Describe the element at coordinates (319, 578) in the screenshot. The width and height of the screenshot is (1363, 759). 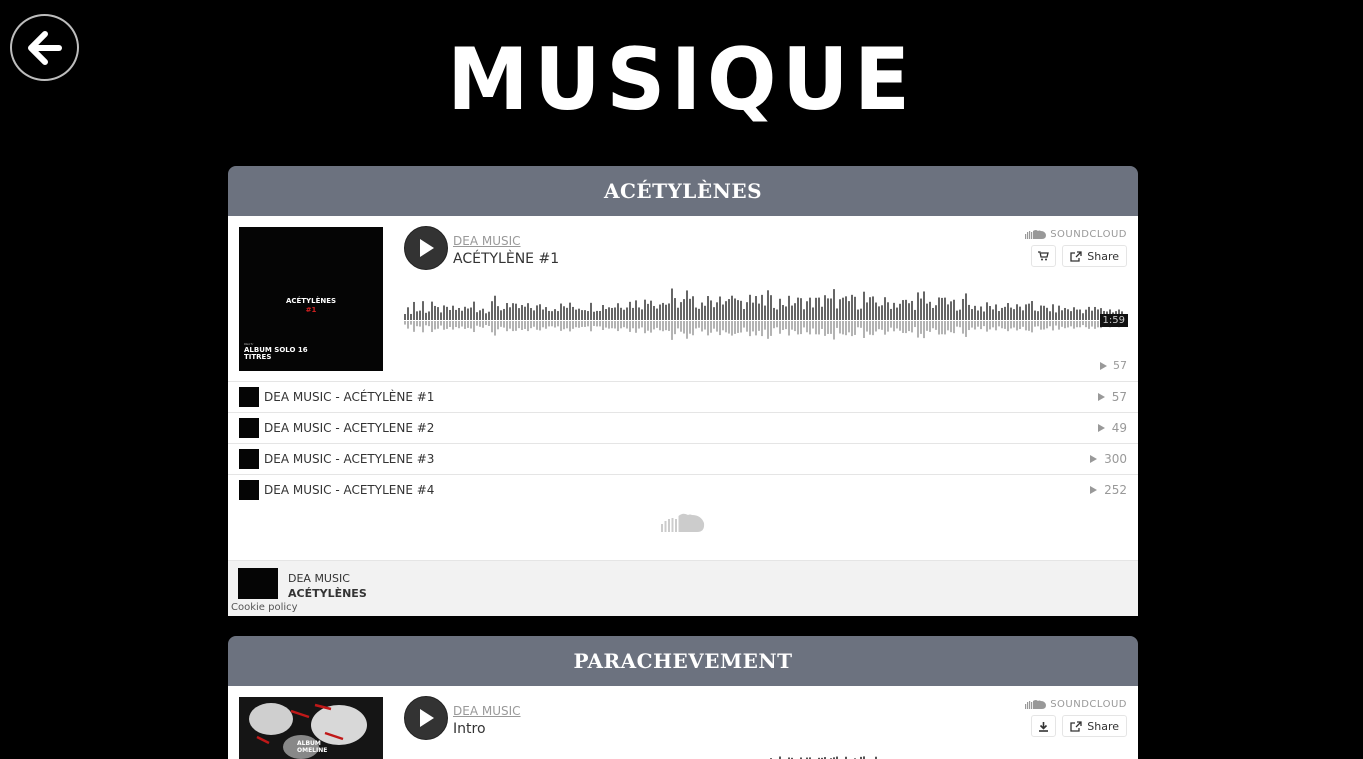
I see `footer-artist: DEA MUSIC` at that location.